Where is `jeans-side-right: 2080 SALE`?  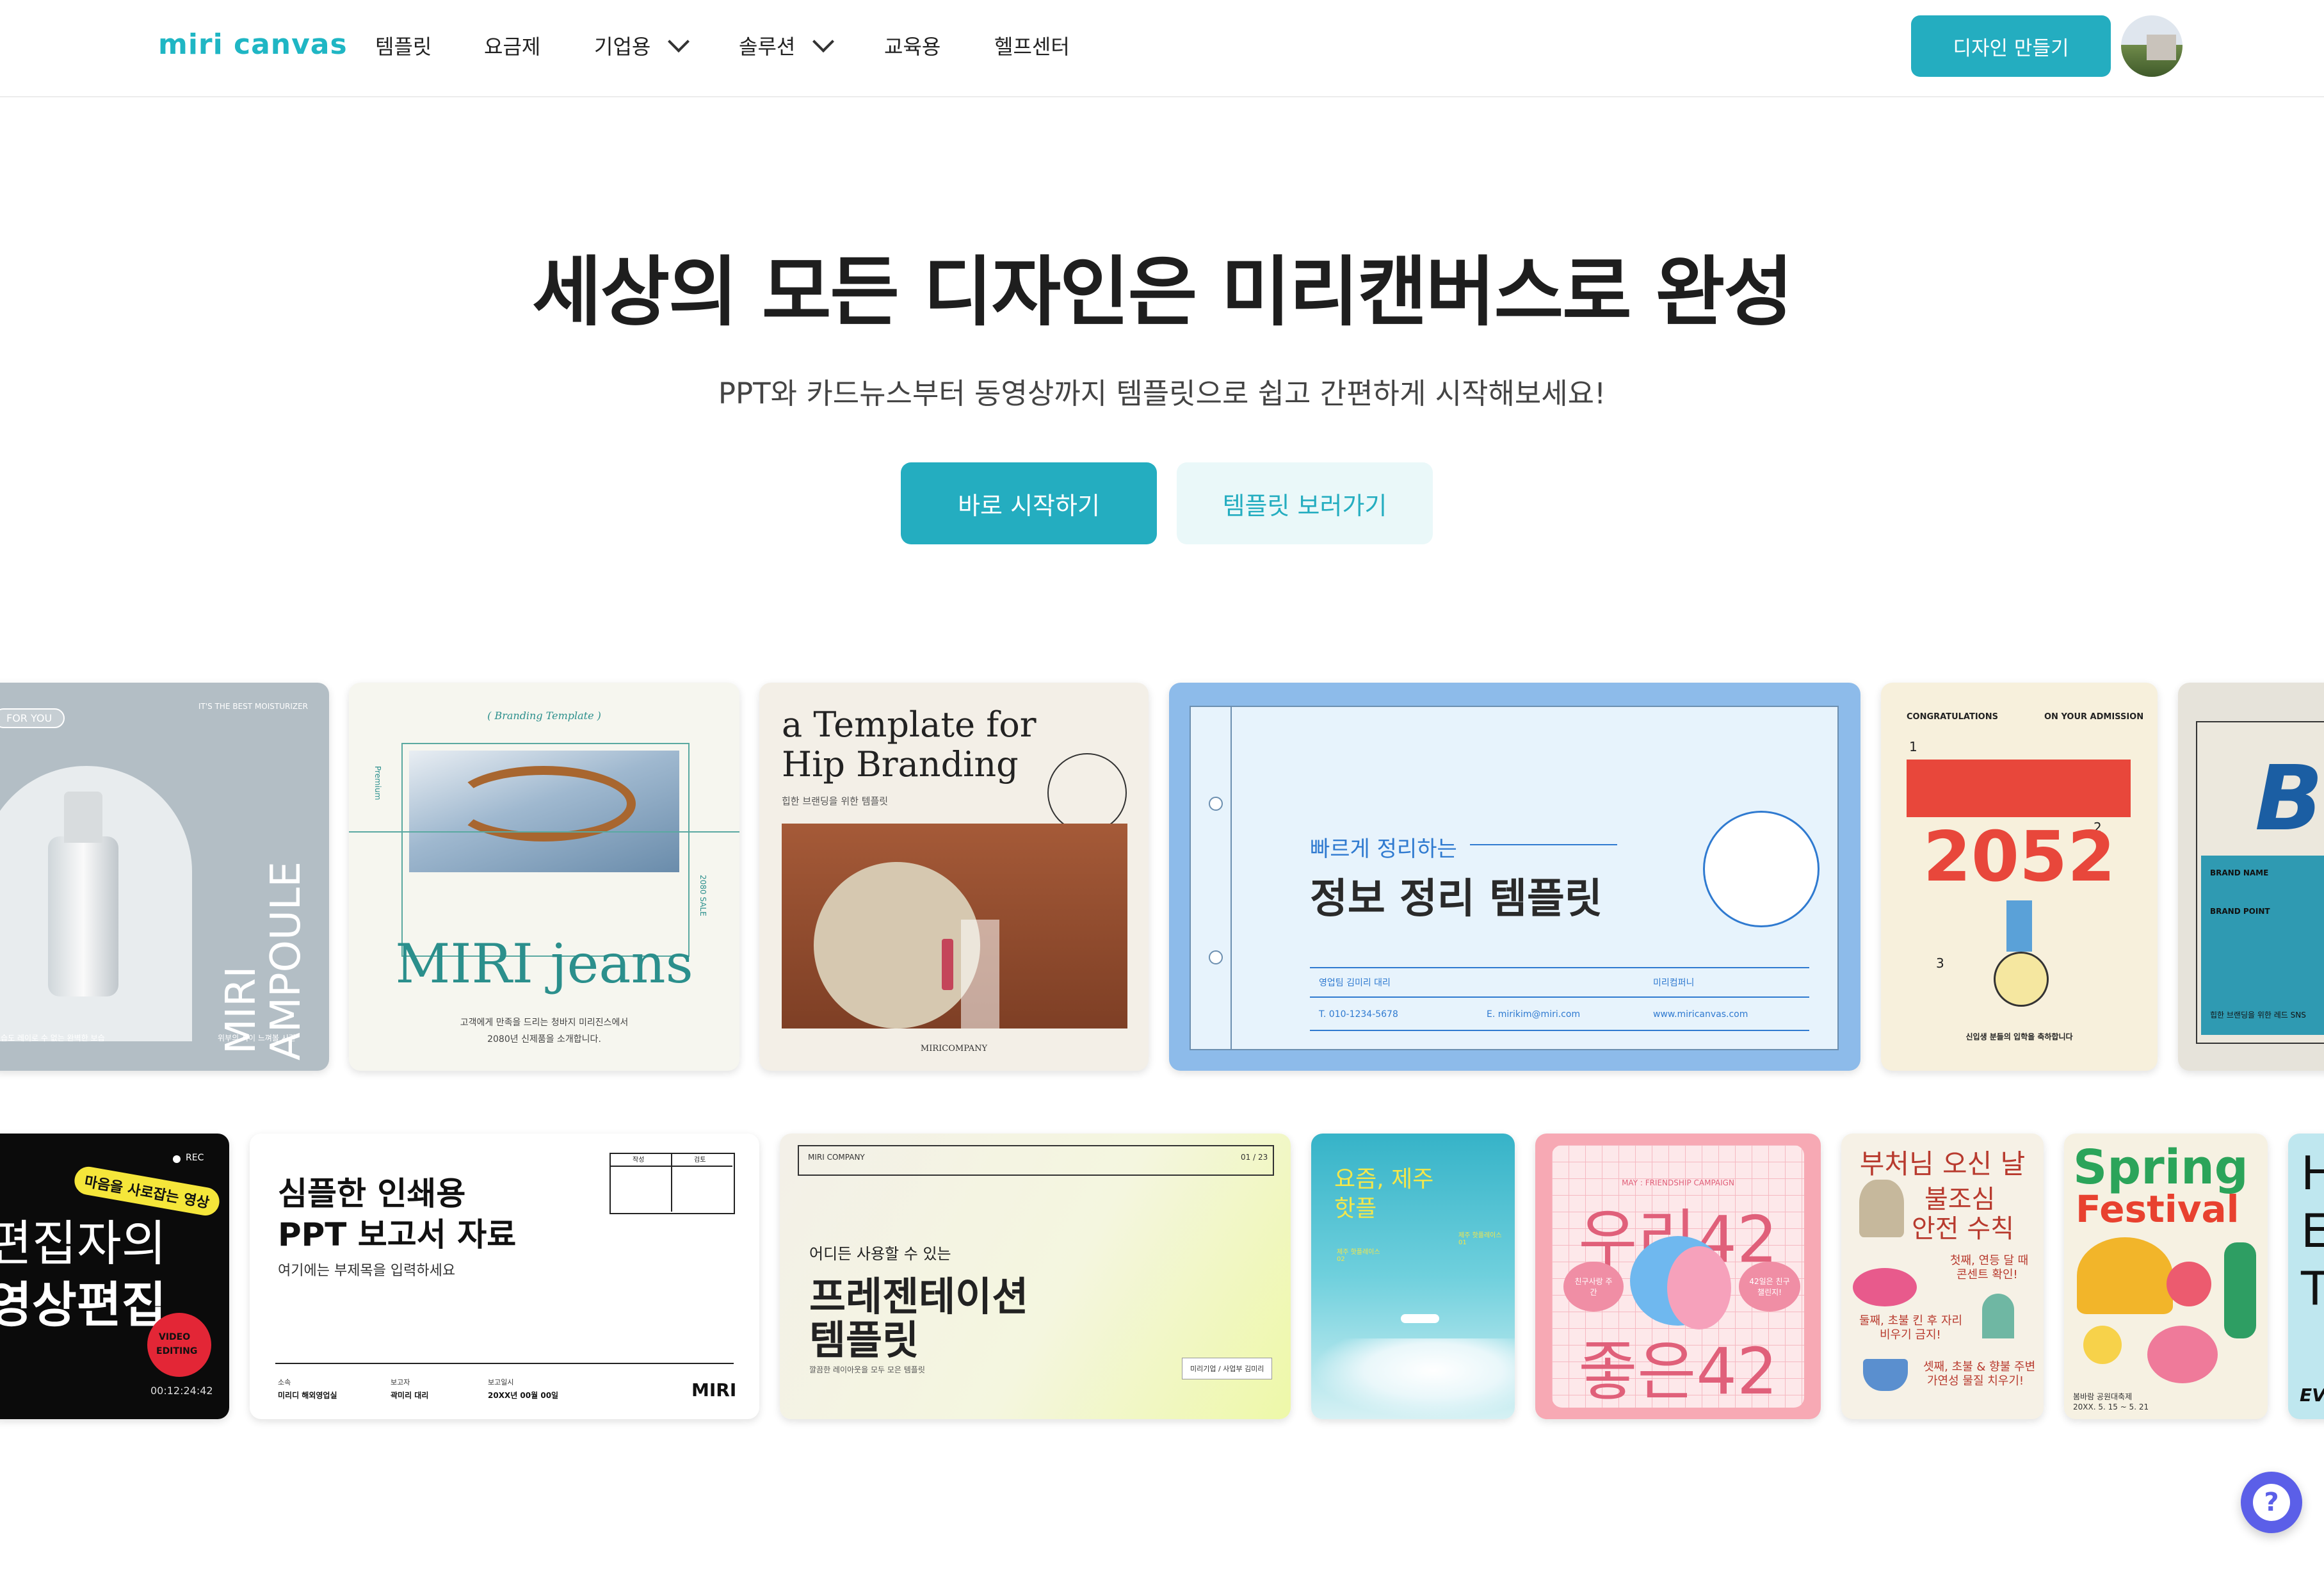 jeans-side-right: 2080 SALE is located at coordinates (702, 895).